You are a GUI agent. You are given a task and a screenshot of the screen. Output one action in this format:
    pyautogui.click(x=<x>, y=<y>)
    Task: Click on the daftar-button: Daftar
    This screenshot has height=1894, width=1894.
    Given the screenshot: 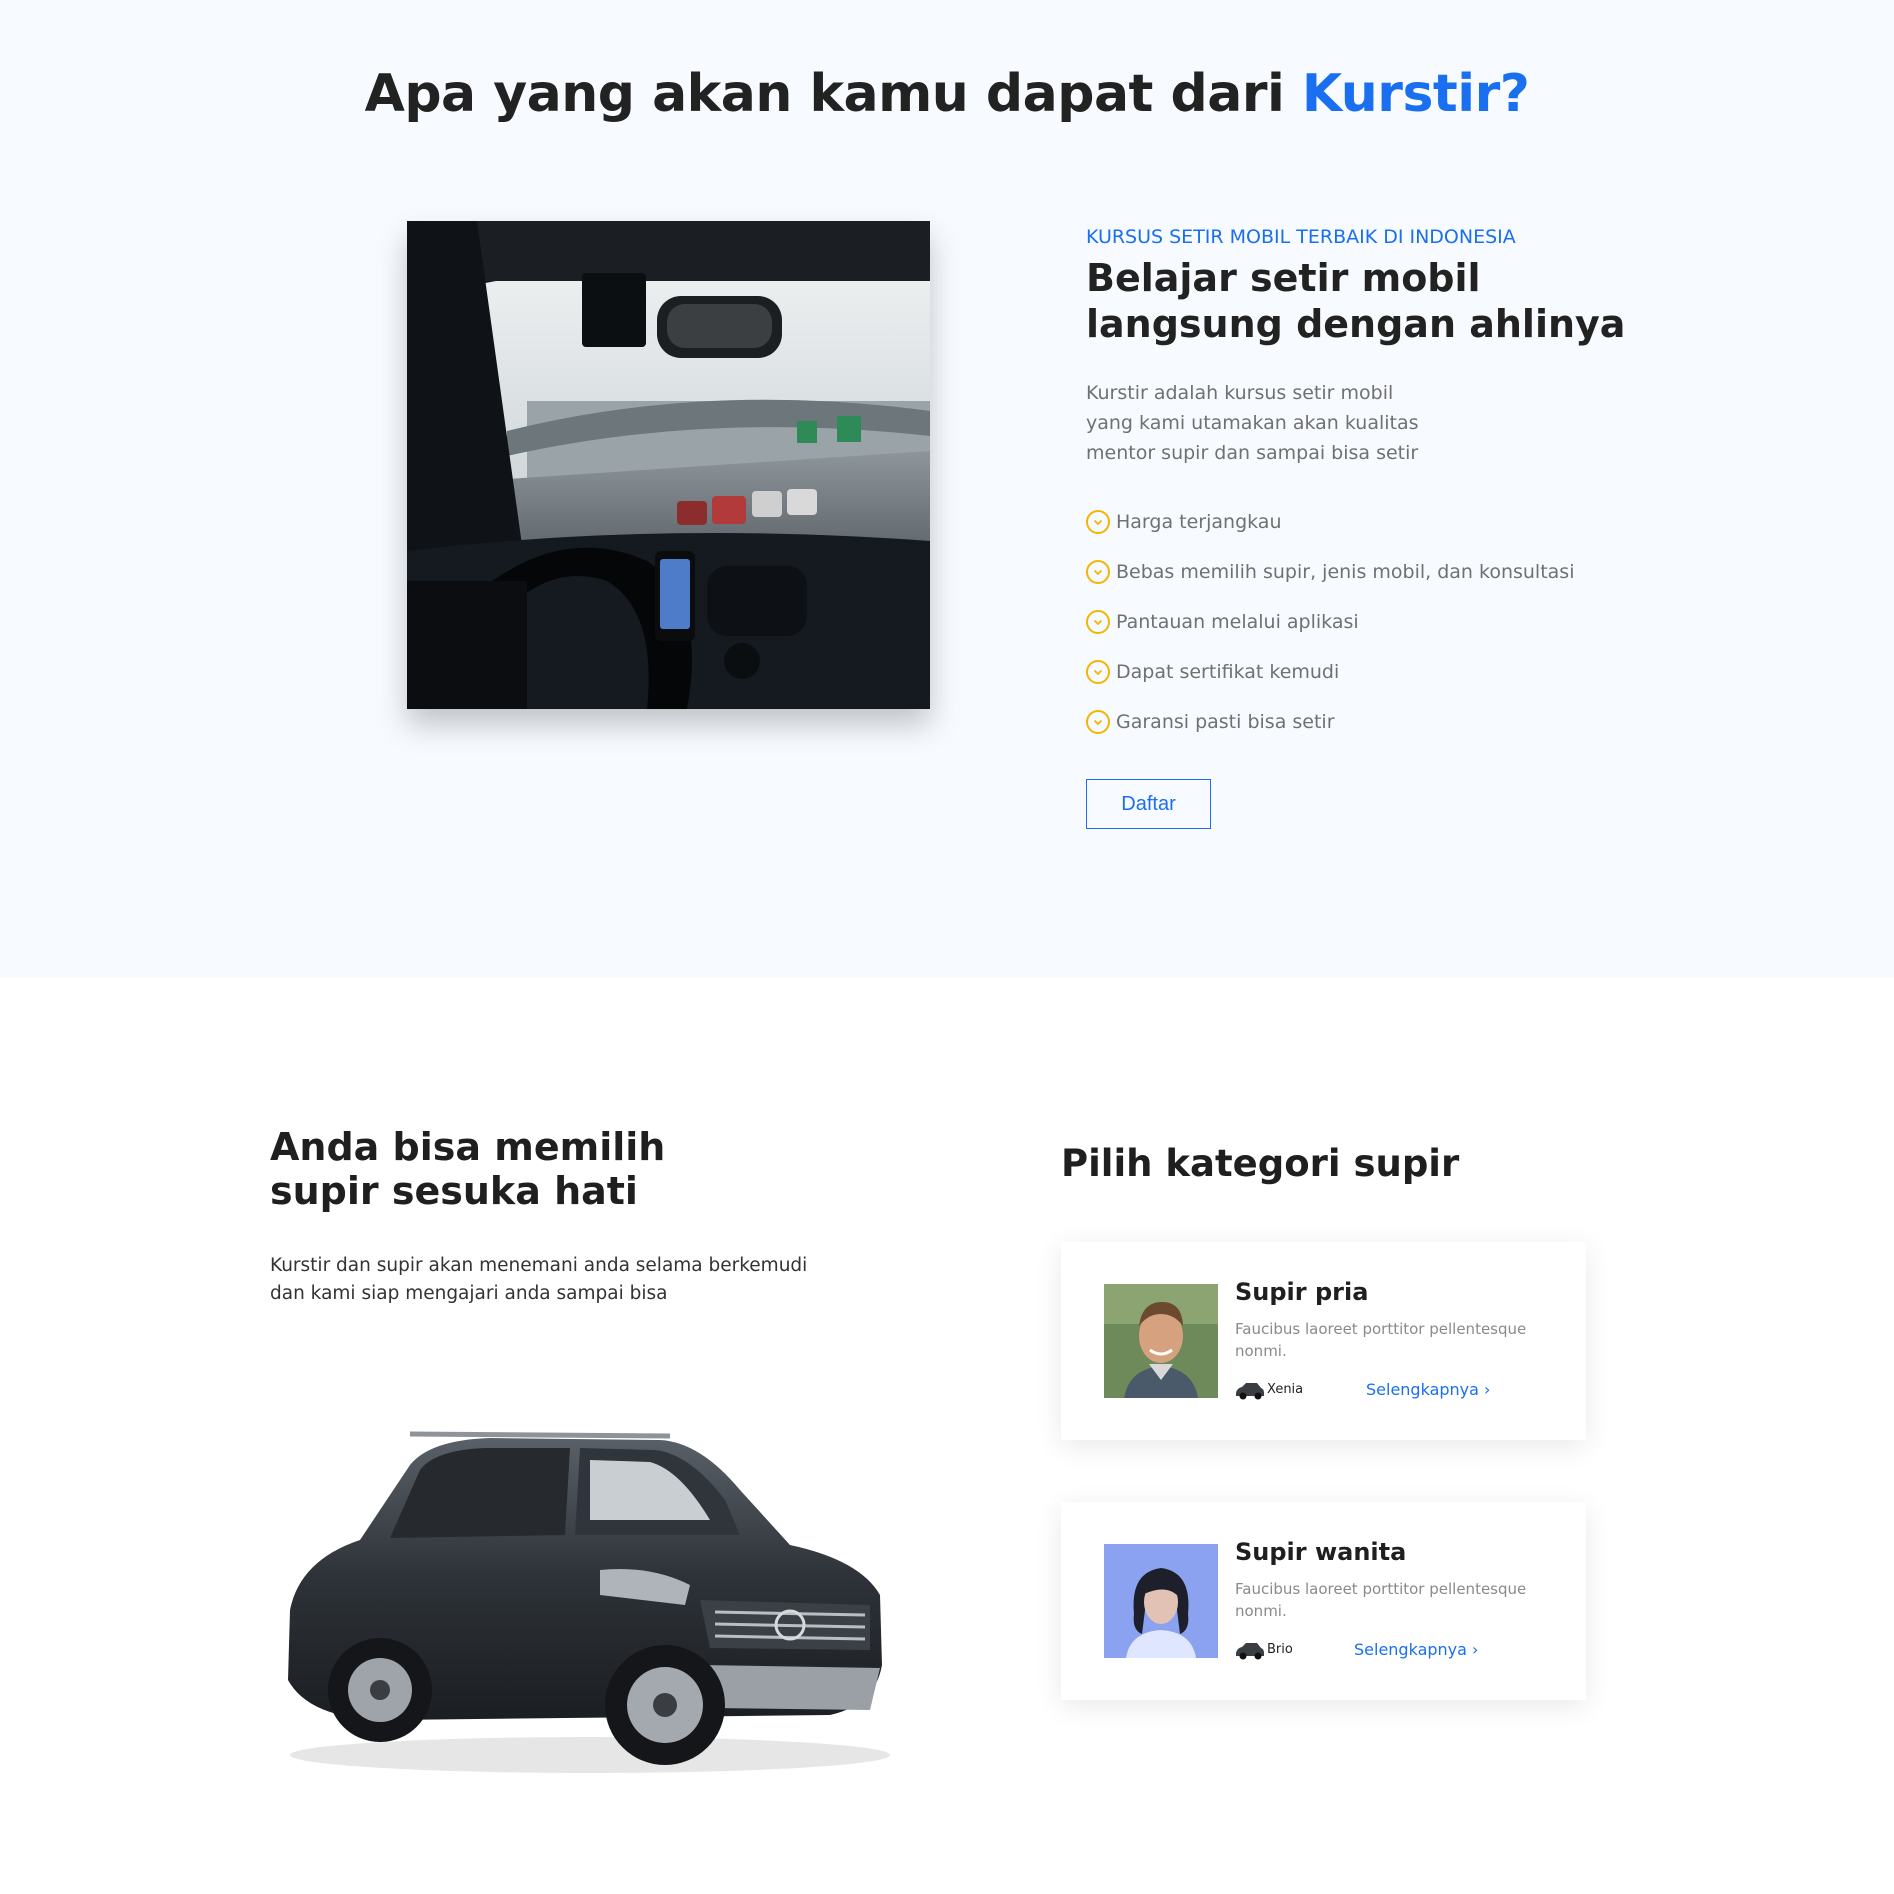 What is the action you would take?
    pyautogui.click(x=1148, y=804)
    